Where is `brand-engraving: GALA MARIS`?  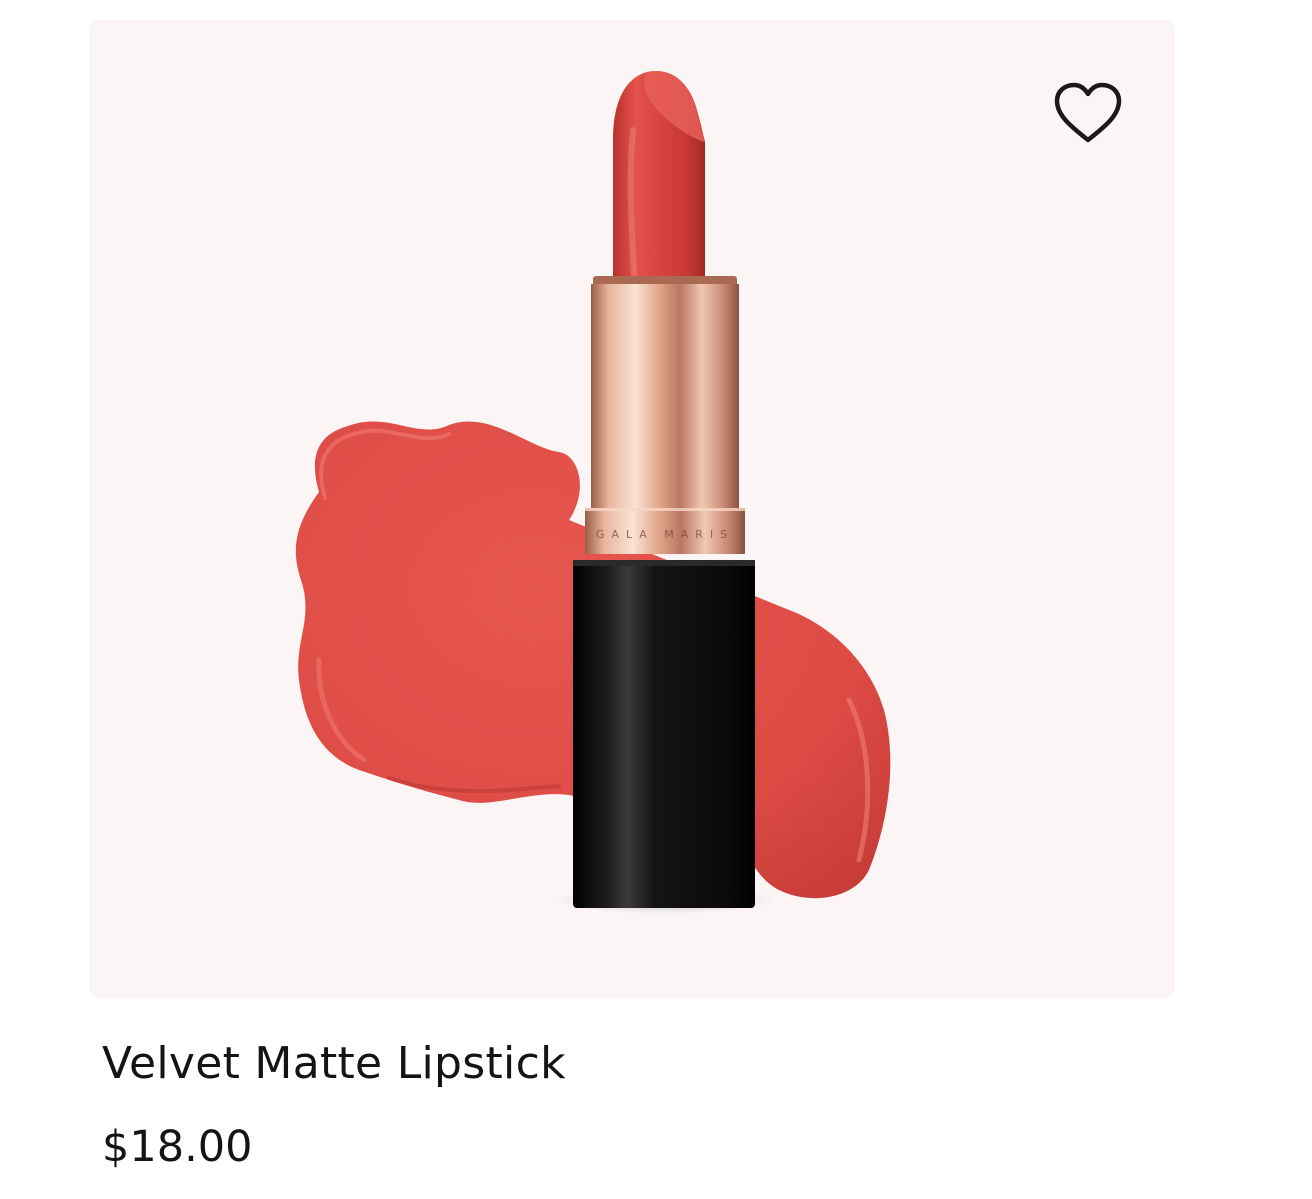
brand-engraving: GALA MARIS is located at coordinates (665, 534).